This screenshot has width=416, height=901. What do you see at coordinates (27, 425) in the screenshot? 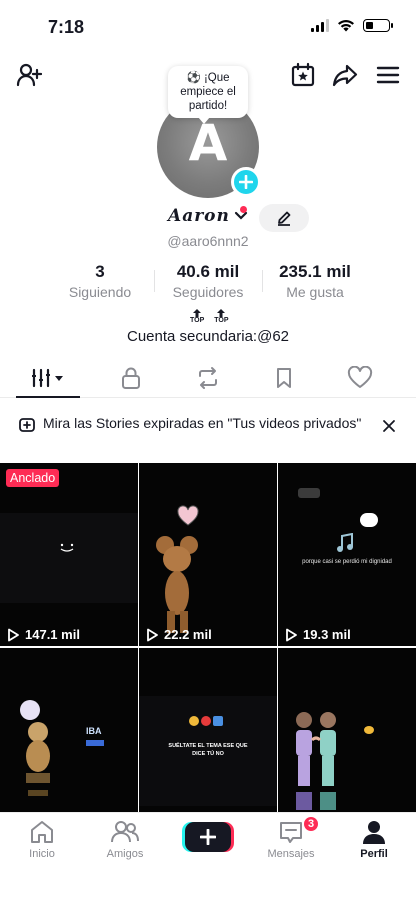
I see `plus-square-icon` at bounding box center [27, 425].